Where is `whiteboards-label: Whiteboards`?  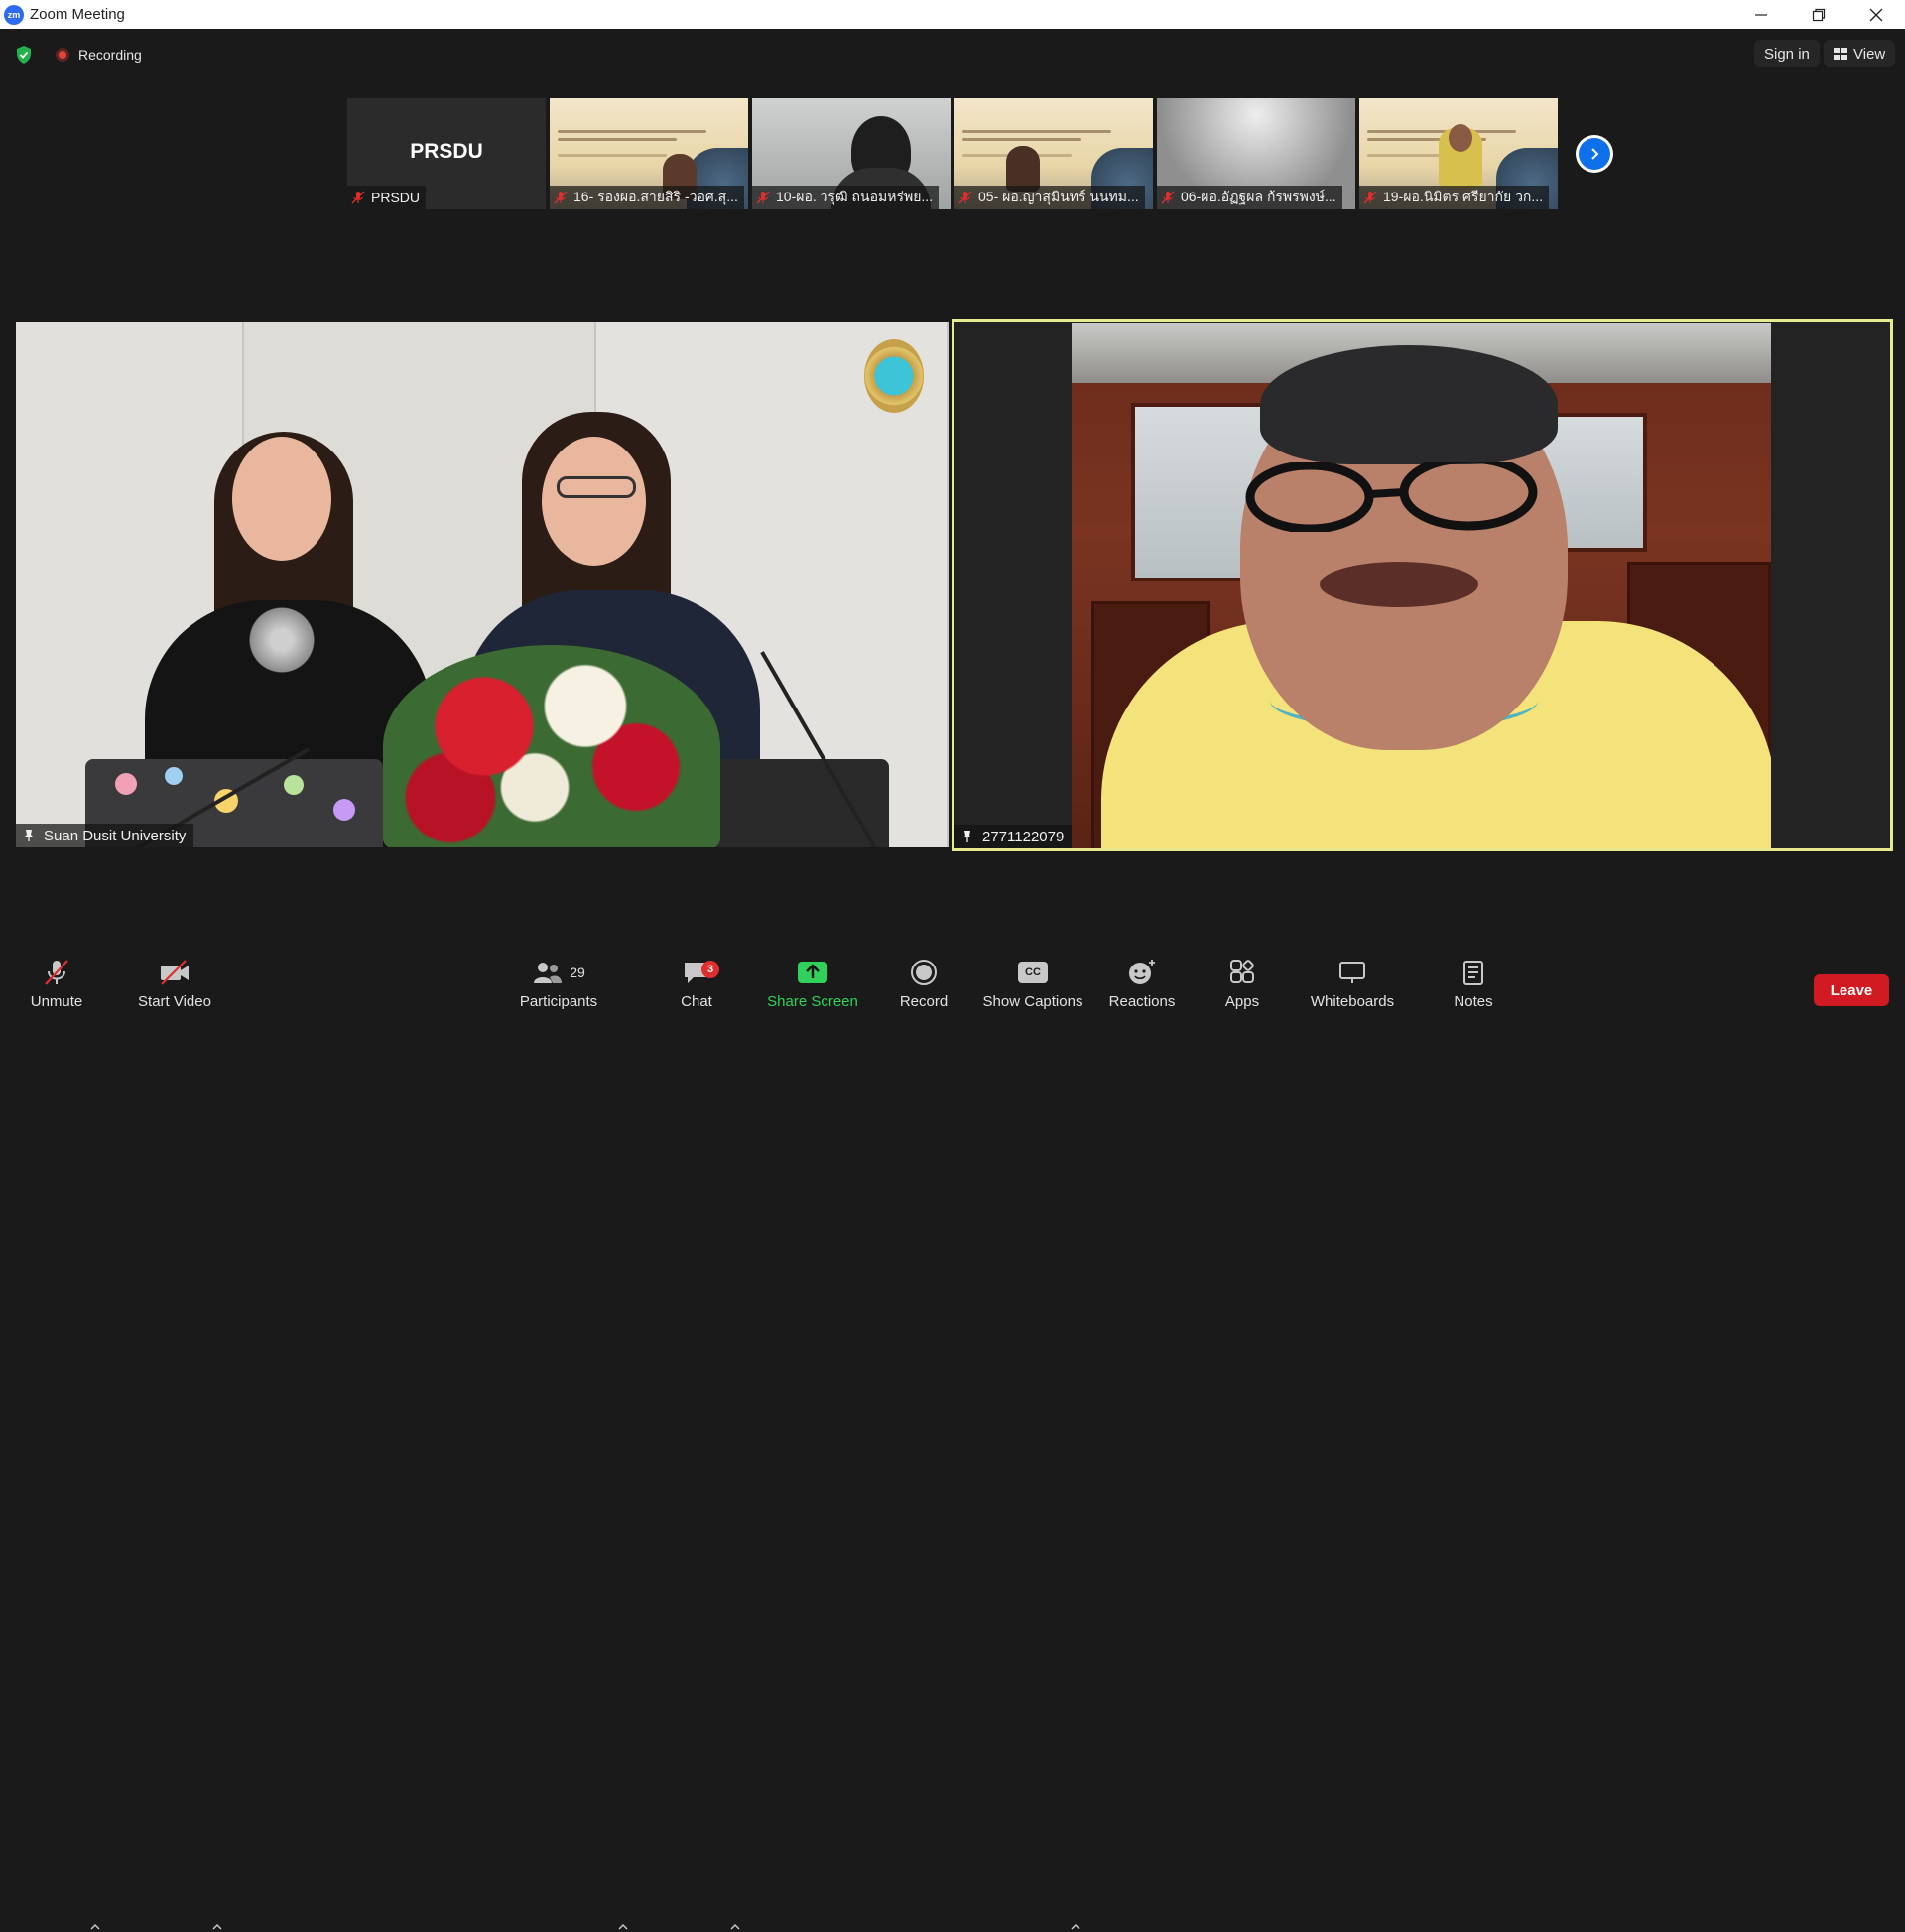
whiteboards-label: Whiteboards is located at coordinates (1352, 1002).